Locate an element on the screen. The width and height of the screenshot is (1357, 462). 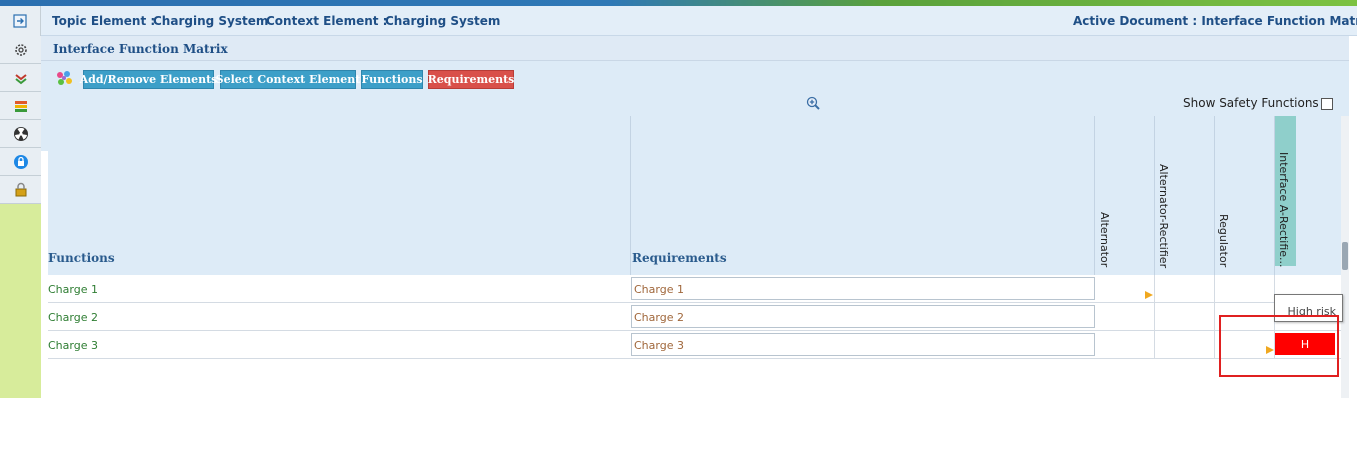
element-header-alternator: Alternator is located at coordinates (1104, 239).